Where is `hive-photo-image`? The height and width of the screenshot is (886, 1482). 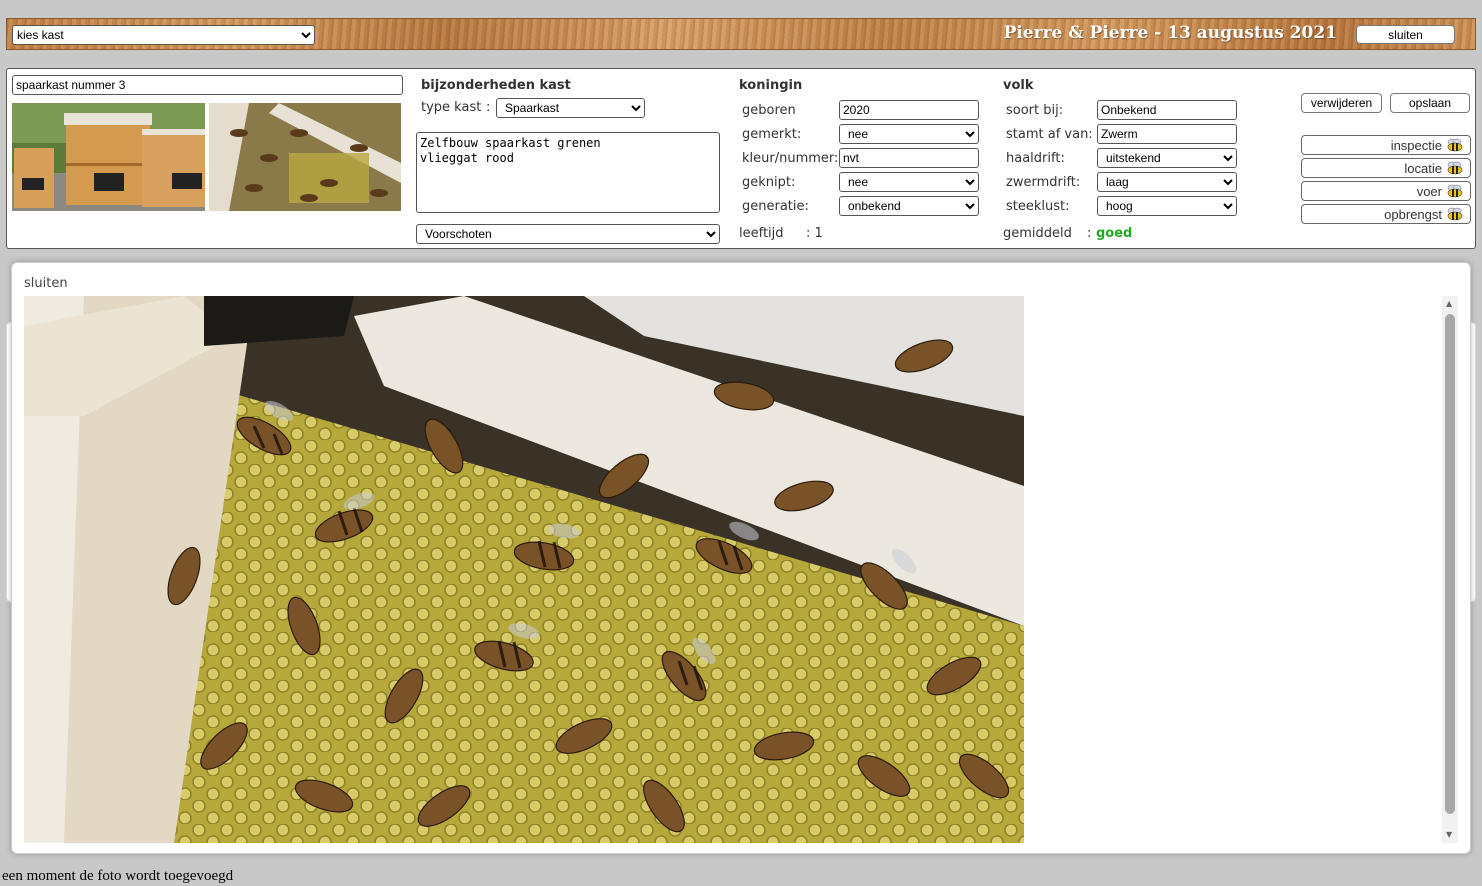 hive-photo-image is located at coordinates (108, 157).